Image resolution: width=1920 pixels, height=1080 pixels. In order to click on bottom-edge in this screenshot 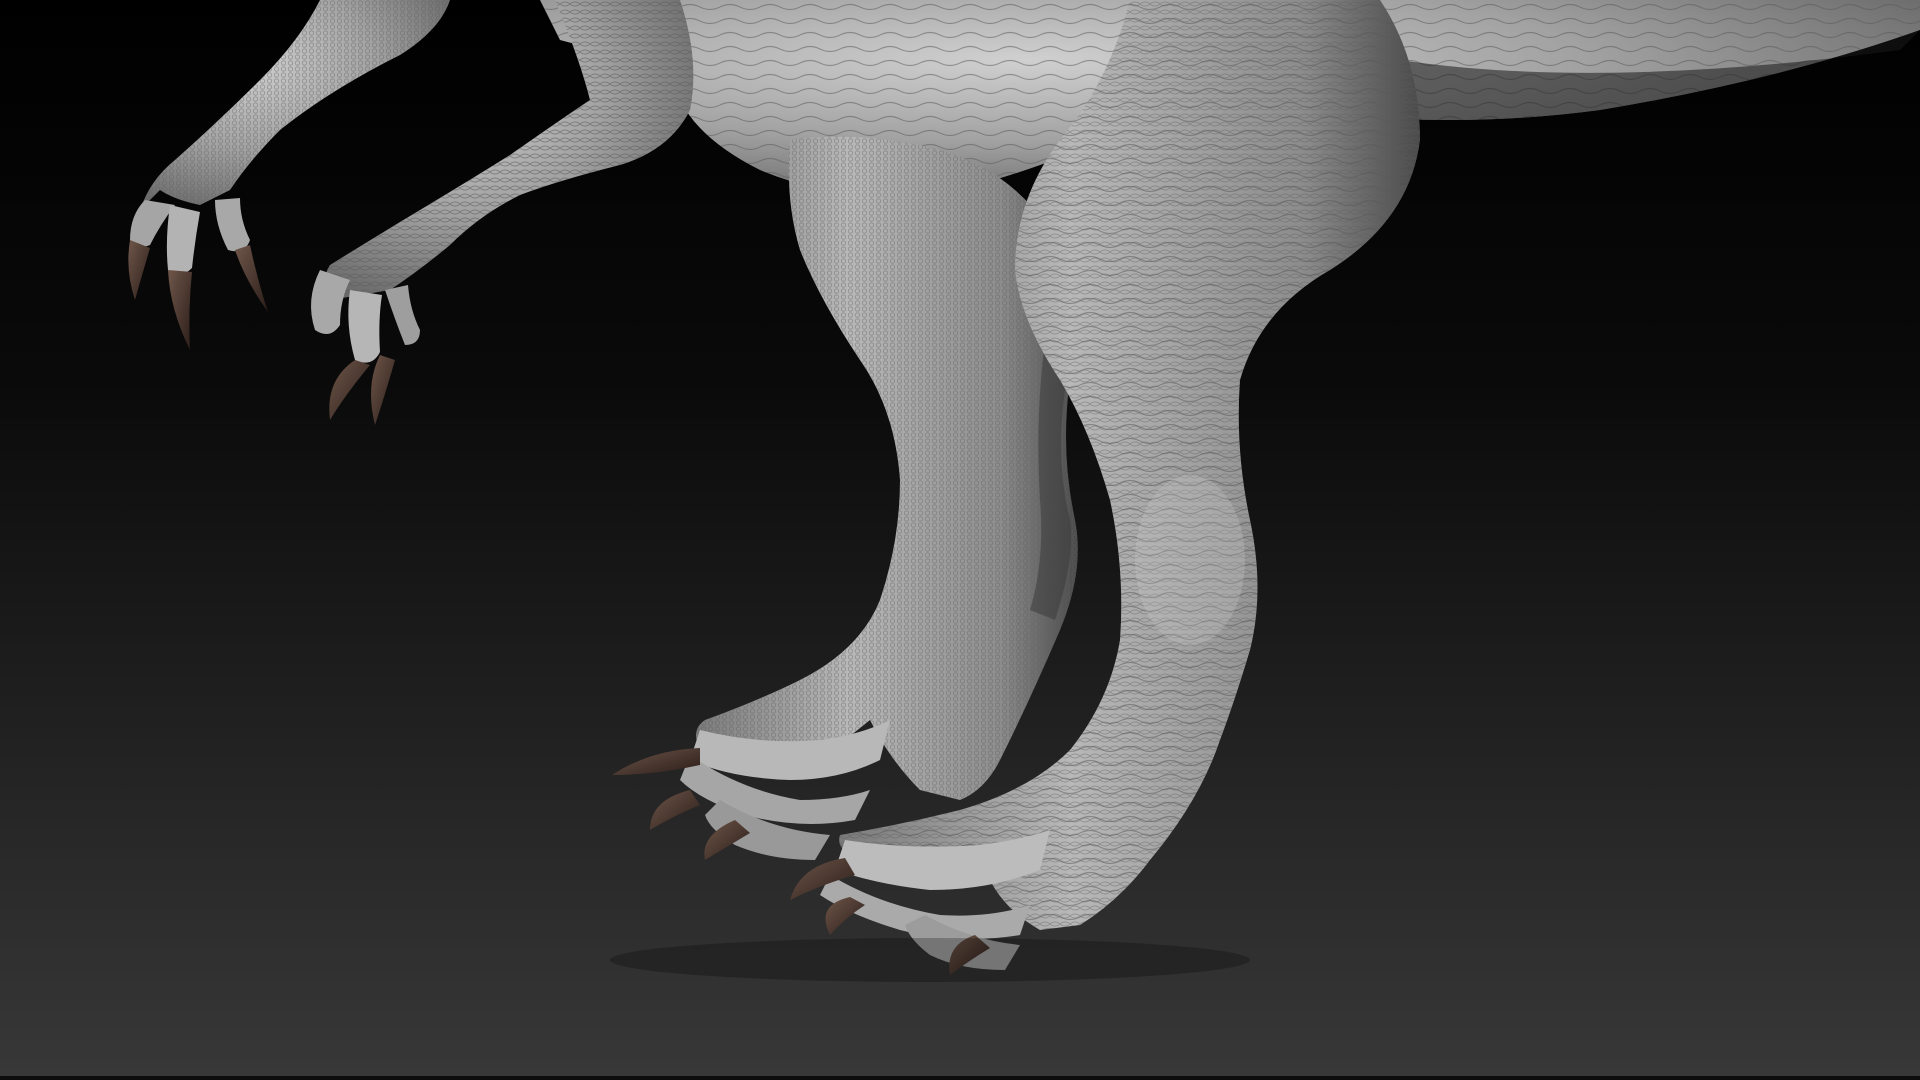, I will do `click(960, 1078)`.